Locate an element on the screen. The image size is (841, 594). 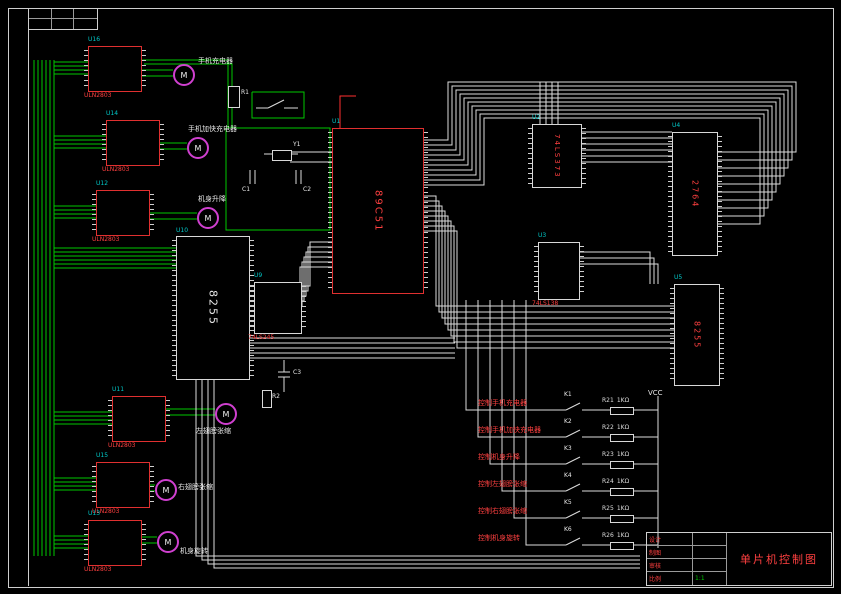
chip-designator: U12 is located at coordinates (102, 183).